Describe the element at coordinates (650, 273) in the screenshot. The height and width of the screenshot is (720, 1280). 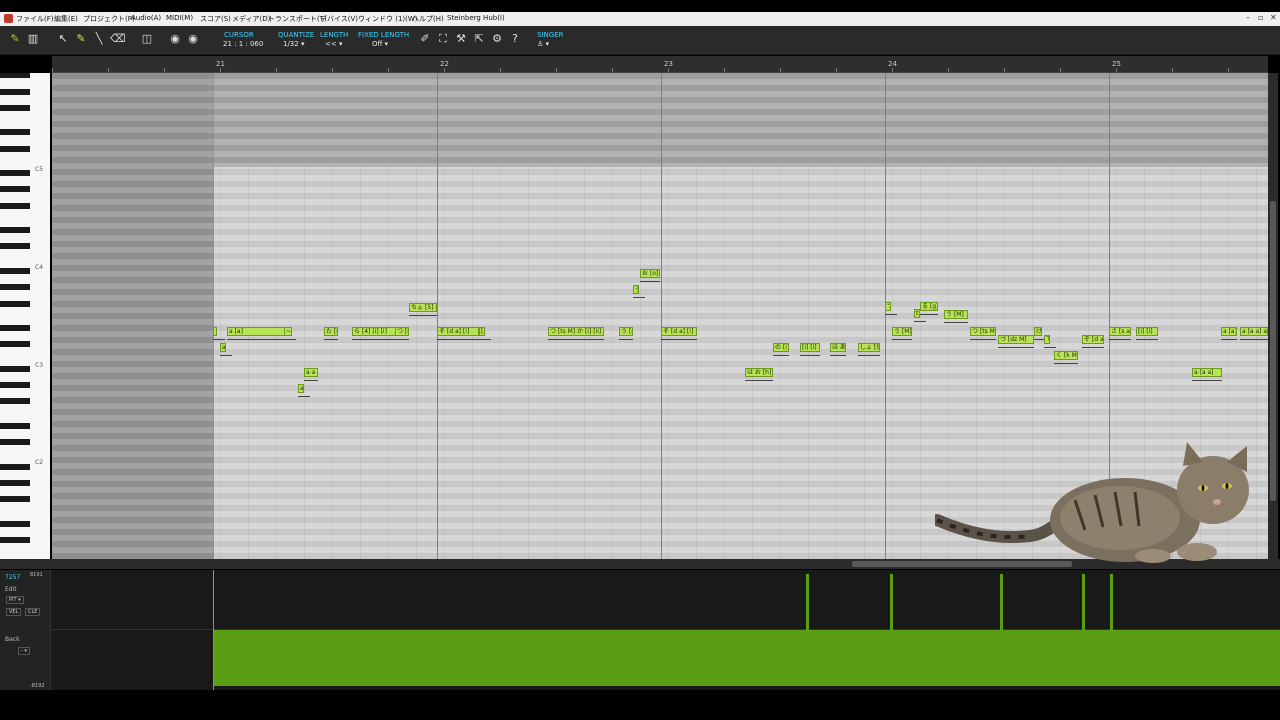
I see `note: お [o]` at that location.